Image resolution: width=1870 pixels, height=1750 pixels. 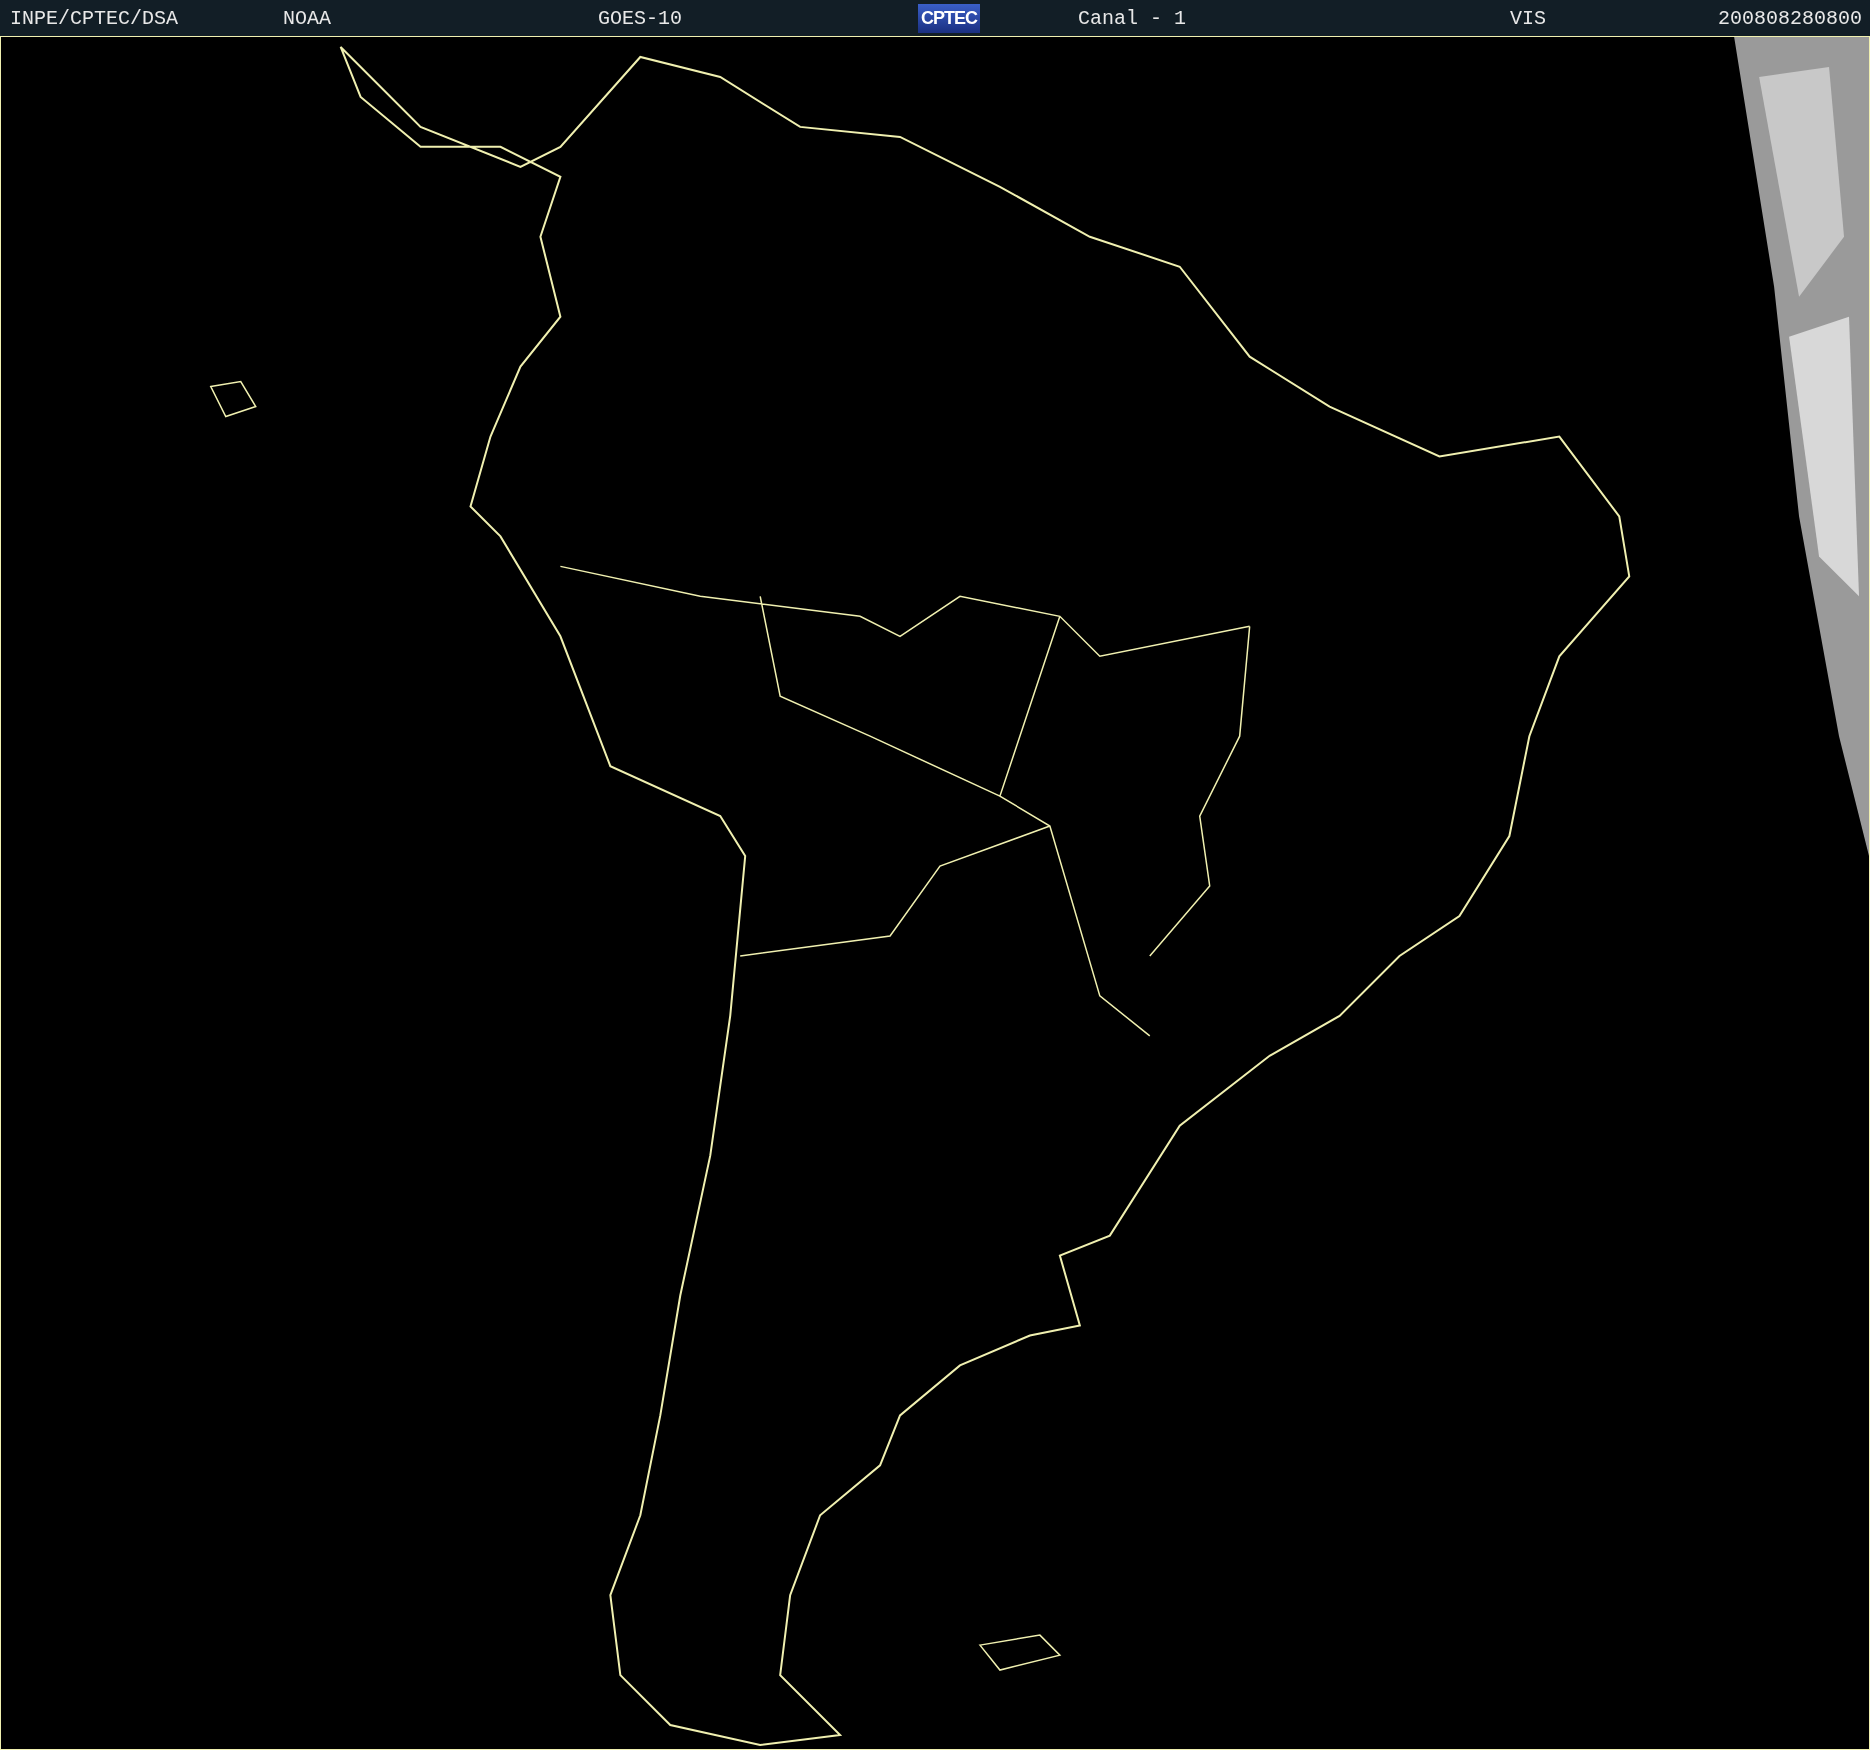 I want to click on header-label: INPE/CPTEC/DSA, so click(x=94, y=18).